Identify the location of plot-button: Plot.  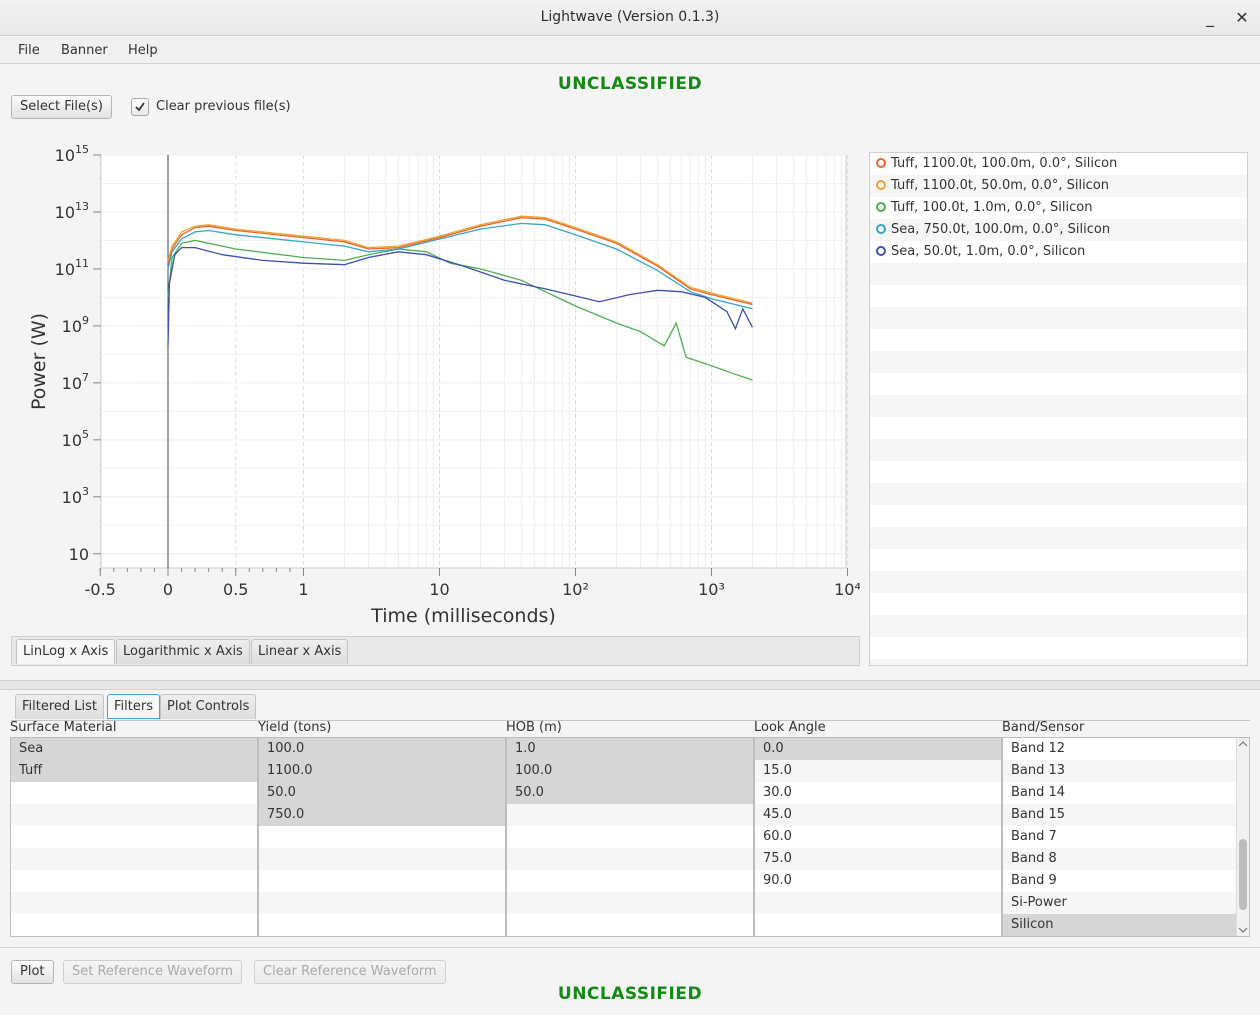
(32, 972).